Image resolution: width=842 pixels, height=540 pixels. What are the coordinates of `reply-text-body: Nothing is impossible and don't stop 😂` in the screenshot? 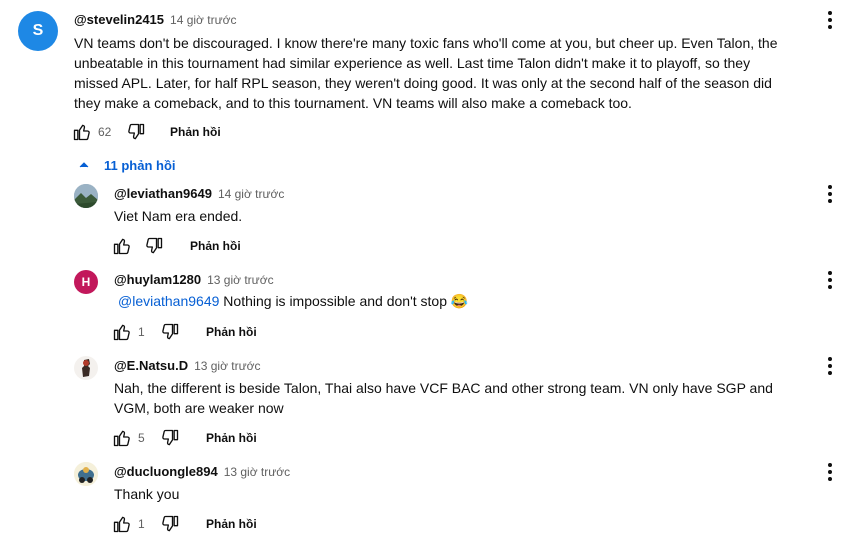 It's located at (344, 301).